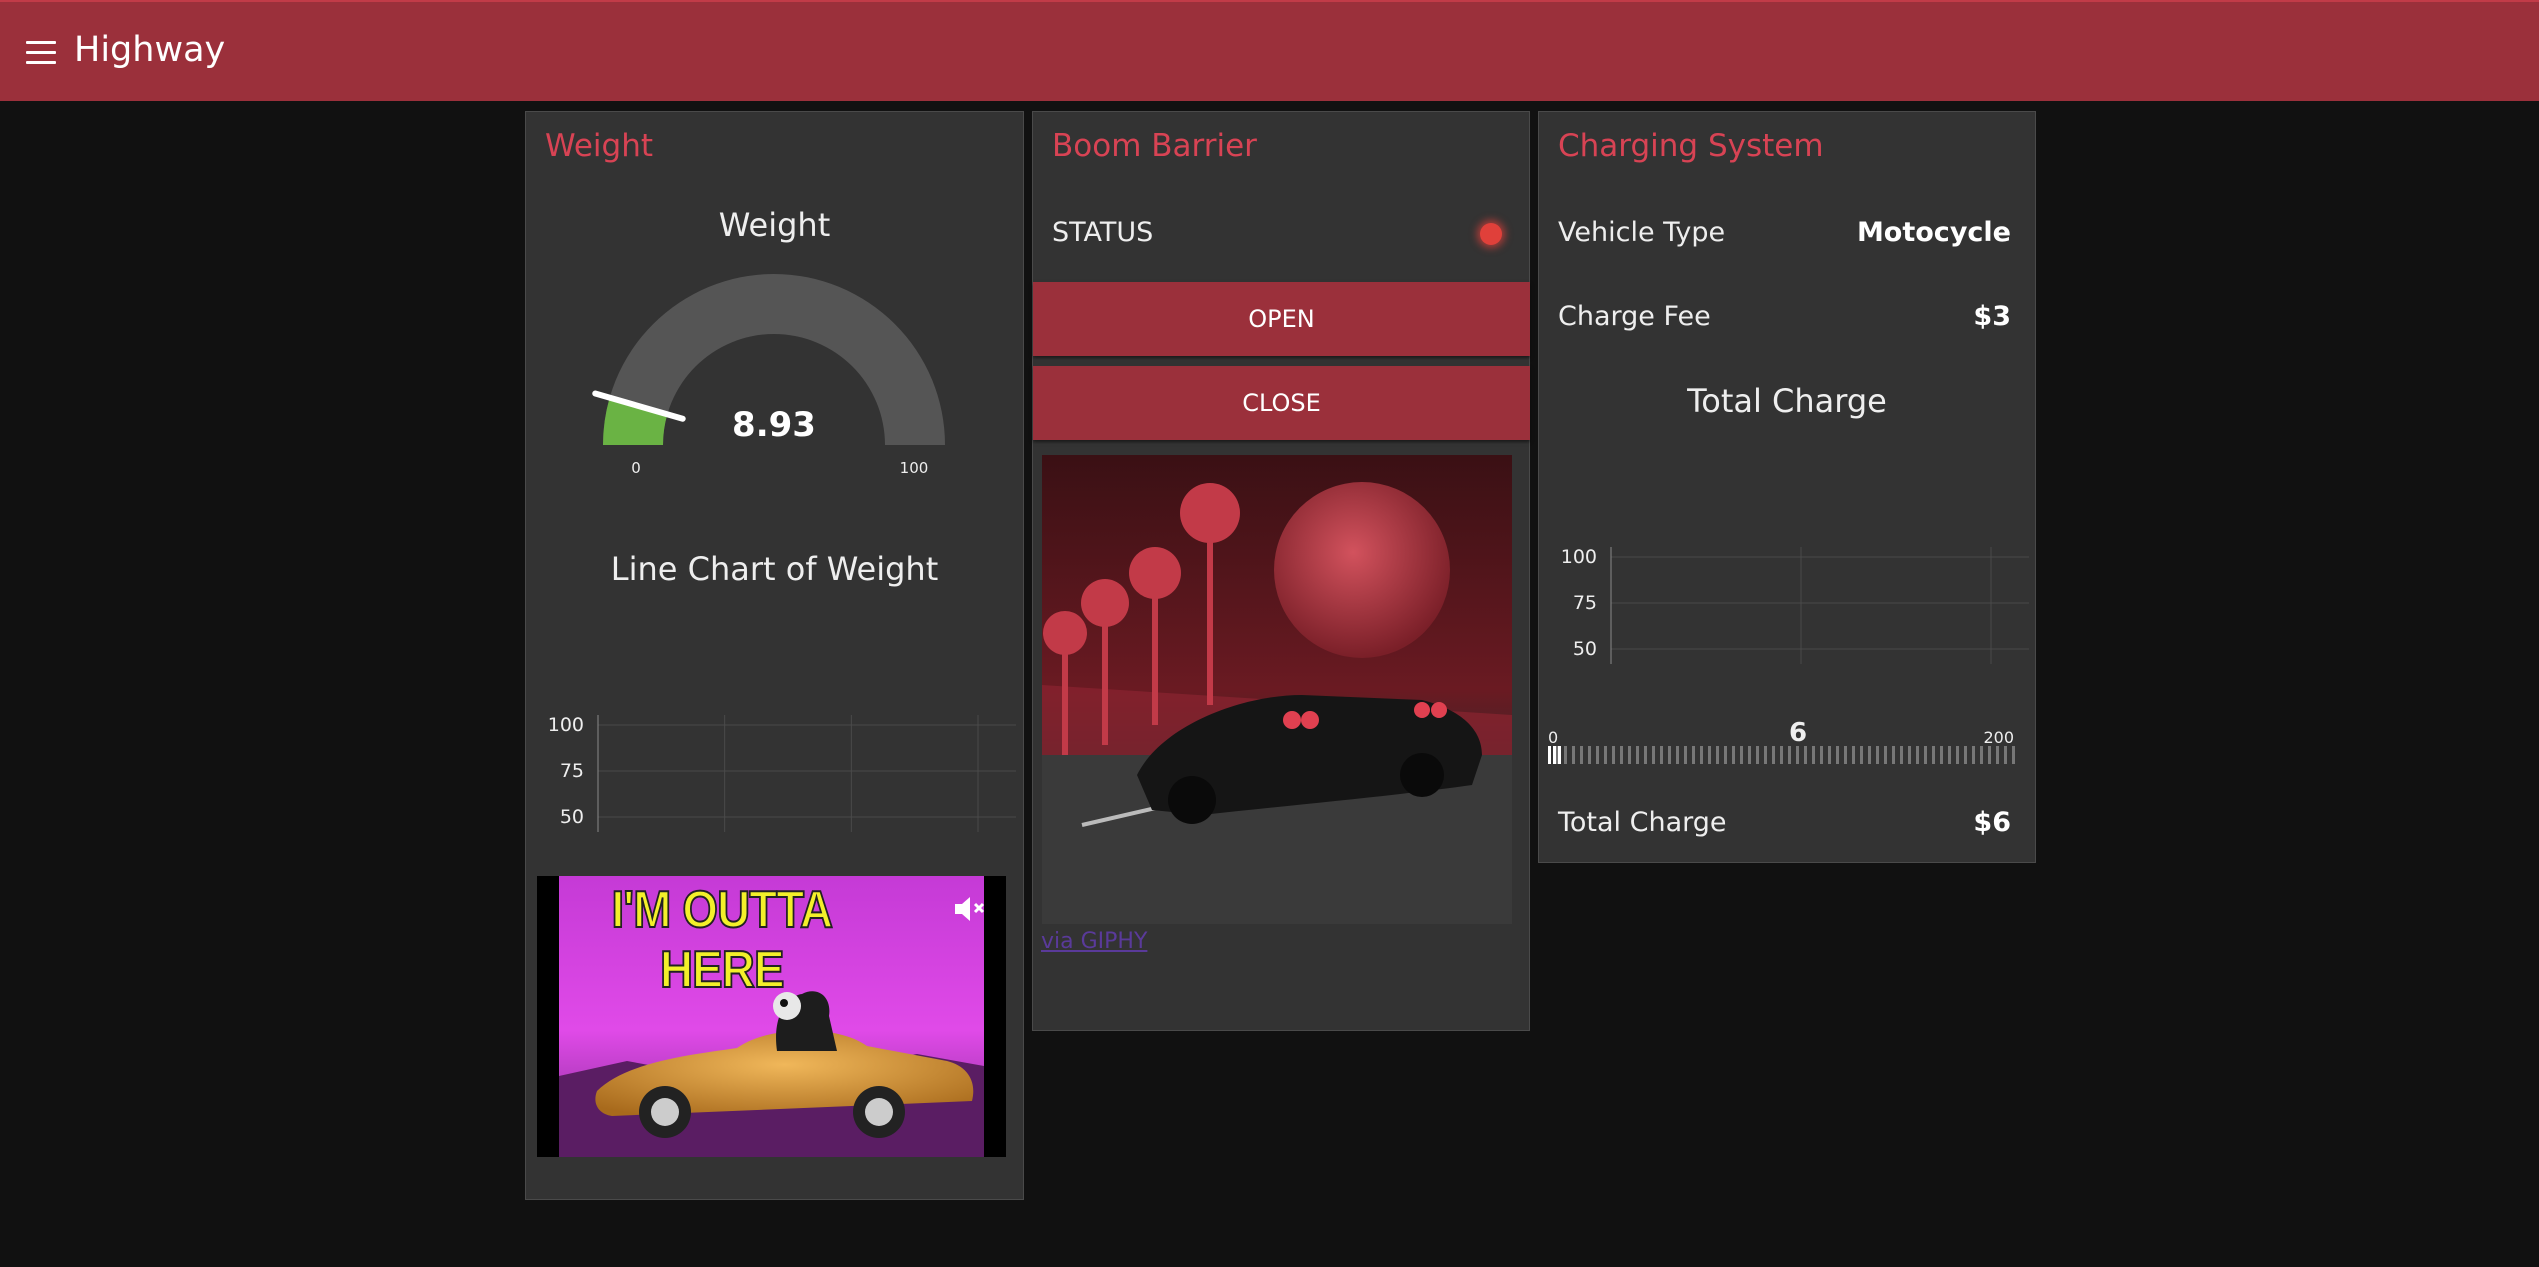 This screenshot has width=2539, height=1267. I want to click on gif-caption: I'M OUTTA HERE, so click(722, 940).